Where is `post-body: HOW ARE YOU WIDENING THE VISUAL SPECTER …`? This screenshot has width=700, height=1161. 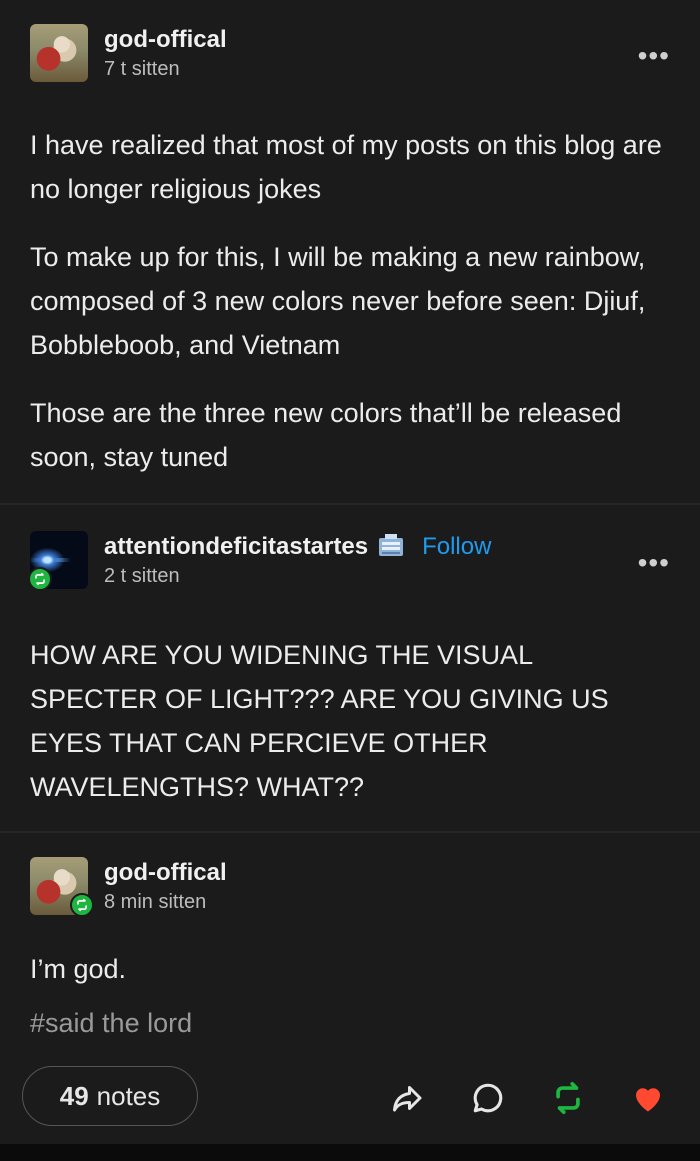 post-body: HOW ARE YOU WIDENING THE VISUAL SPECTER … is located at coordinates (320, 721).